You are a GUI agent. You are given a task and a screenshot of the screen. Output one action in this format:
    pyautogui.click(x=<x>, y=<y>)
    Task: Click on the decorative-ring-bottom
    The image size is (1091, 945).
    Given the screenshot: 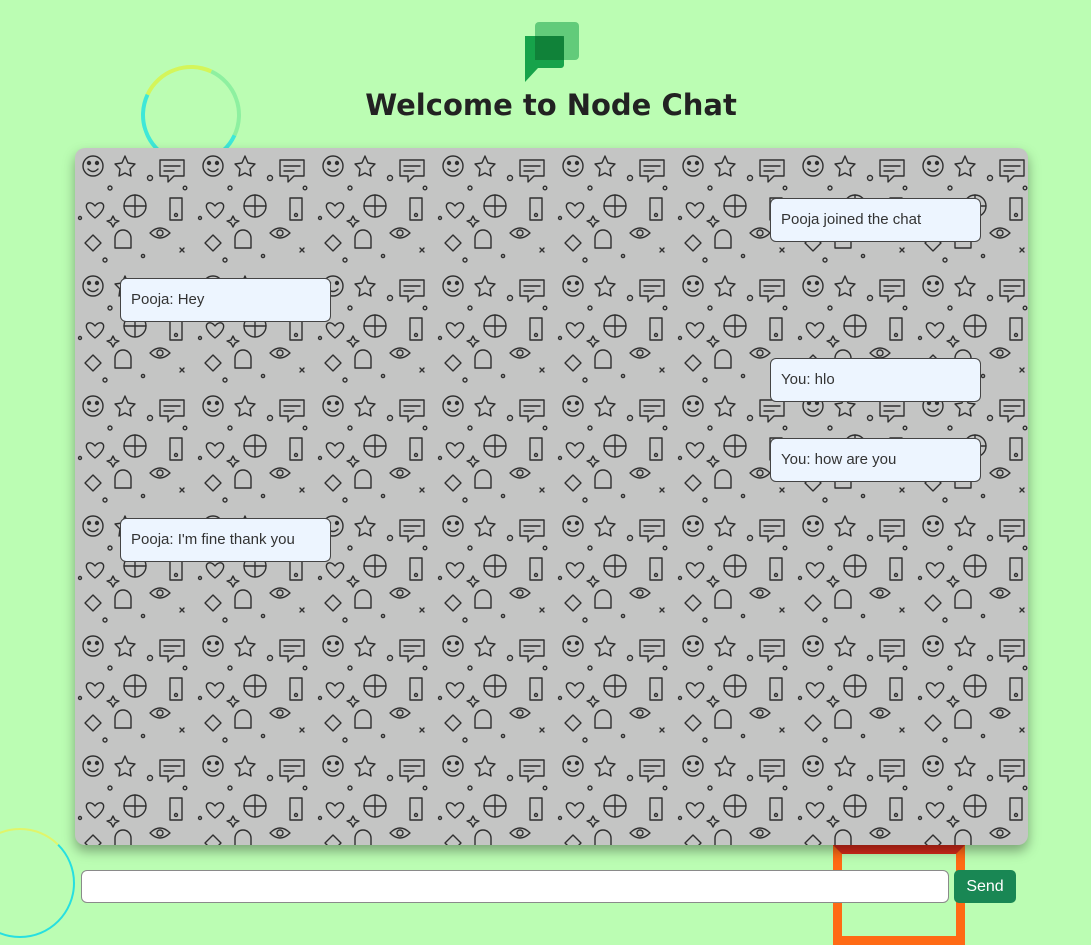 What is the action you would take?
    pyautogui.click(x=37, y=883)
    